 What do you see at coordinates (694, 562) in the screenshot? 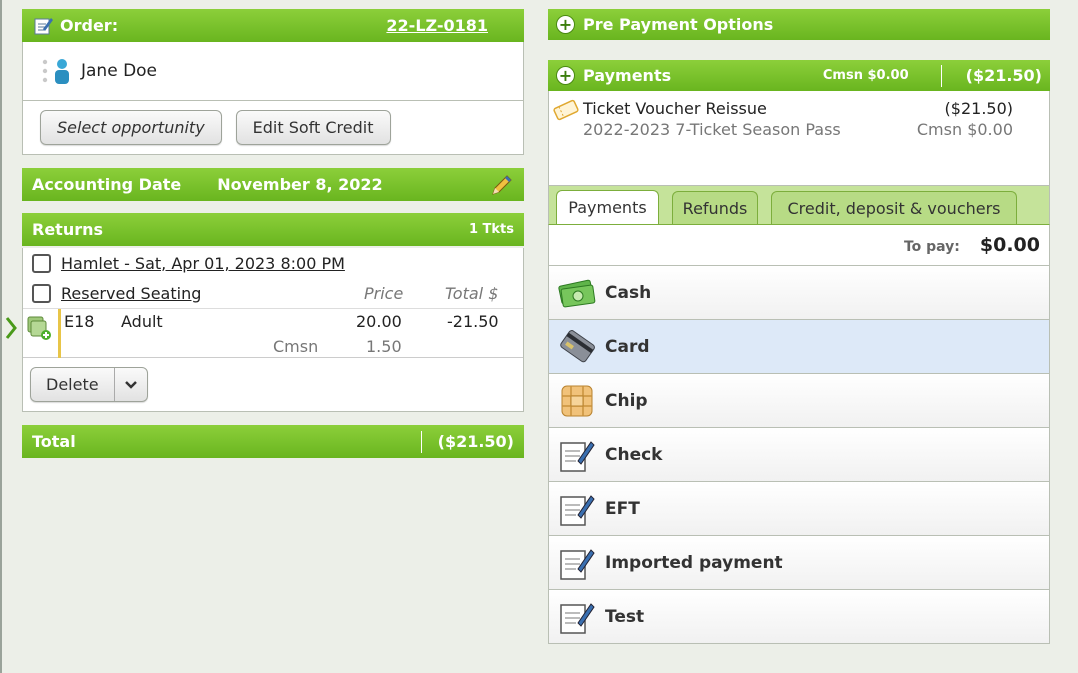
I see `payment-method-label: Imported payment` at bounding box center [694, 562].